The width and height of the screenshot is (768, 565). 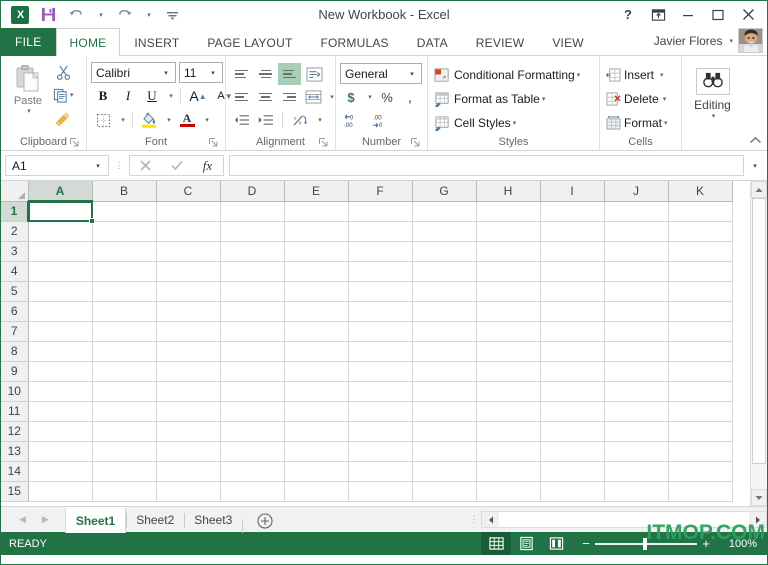 I want to click on previous-sheet-button: ◀, so click(x=22, y=519).